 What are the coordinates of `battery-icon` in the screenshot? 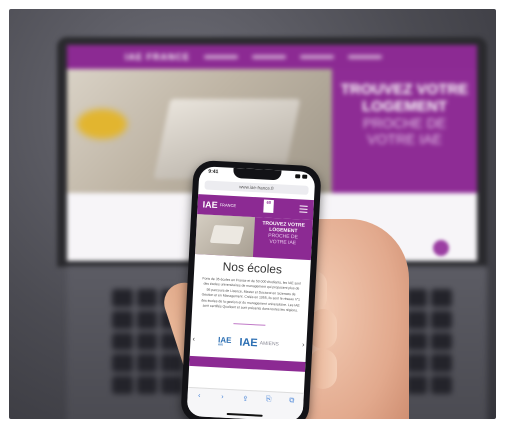 It's located at (305, 176).